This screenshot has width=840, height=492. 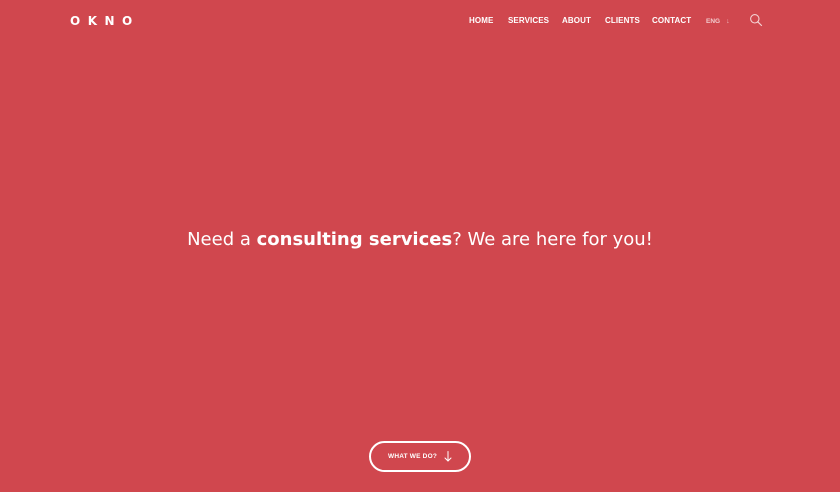 What do you see at coordinates (756, 20) in the screenshot?
I see `search-icon` at bounding box center [756, 20].